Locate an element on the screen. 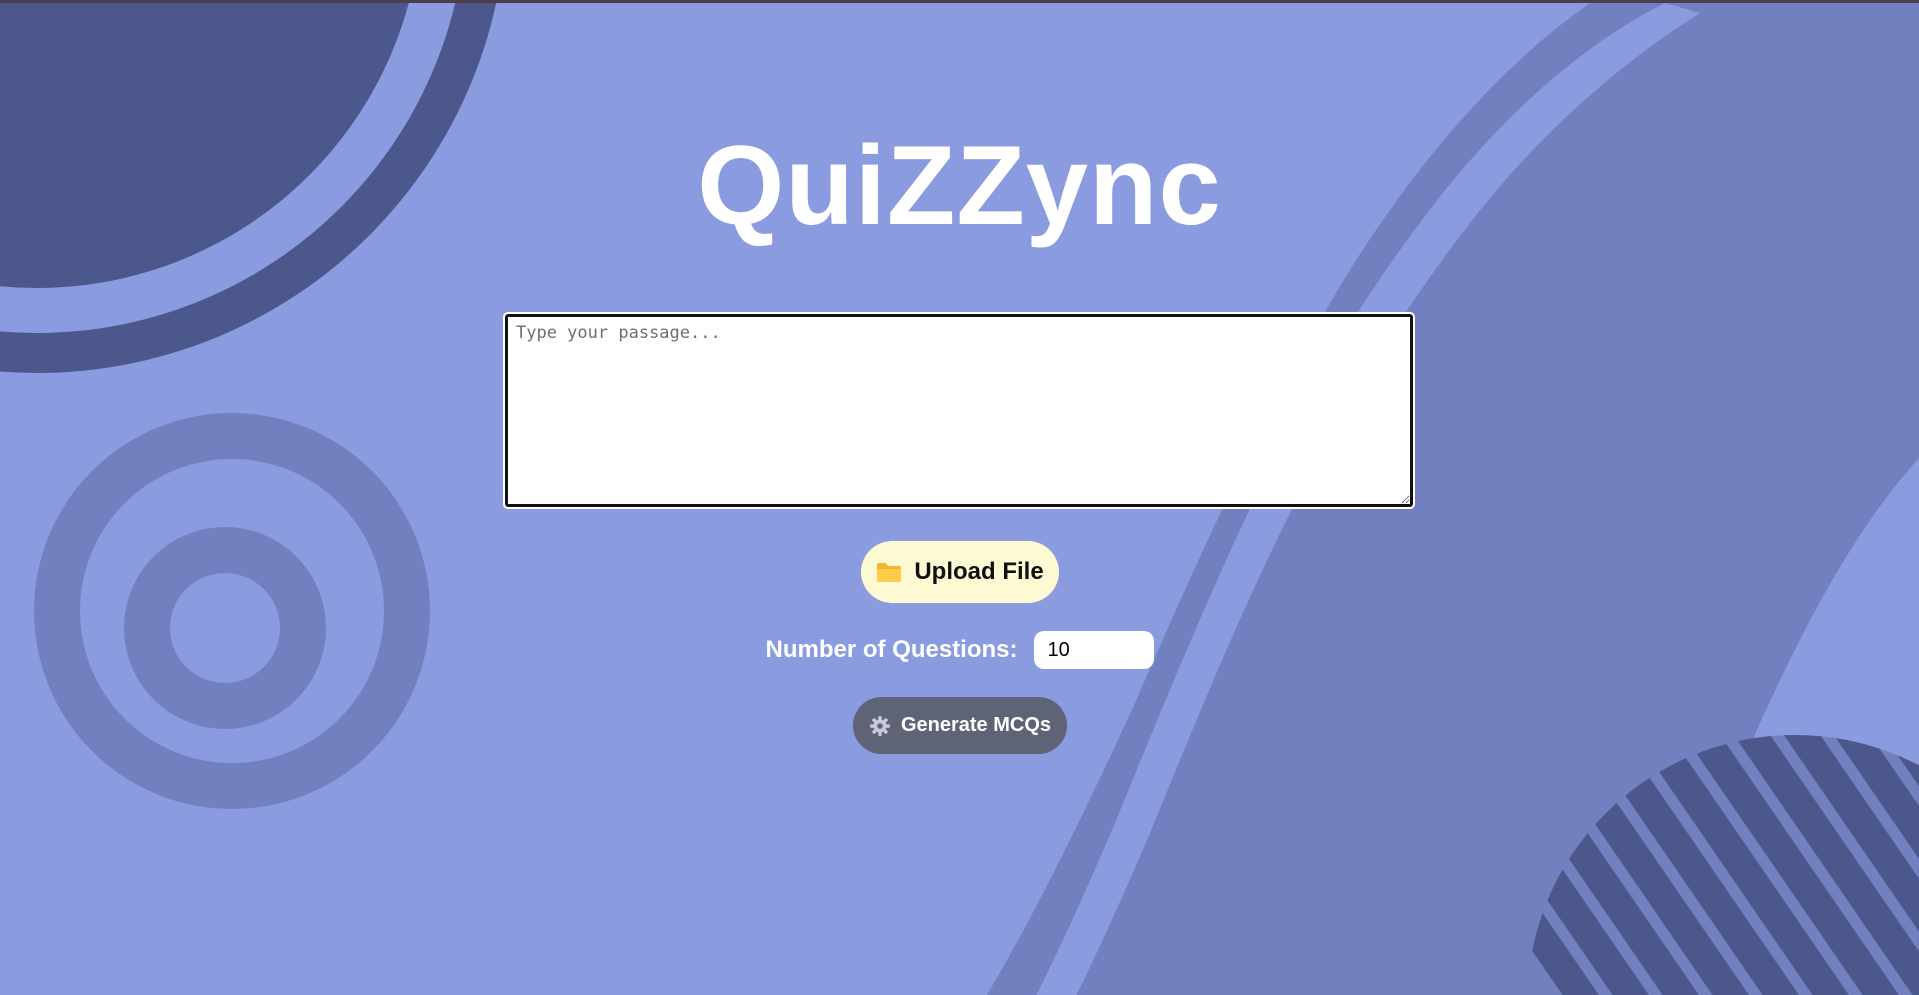  generate-mcqs-label: Generate MCQs is located at coordinates (976, 725).